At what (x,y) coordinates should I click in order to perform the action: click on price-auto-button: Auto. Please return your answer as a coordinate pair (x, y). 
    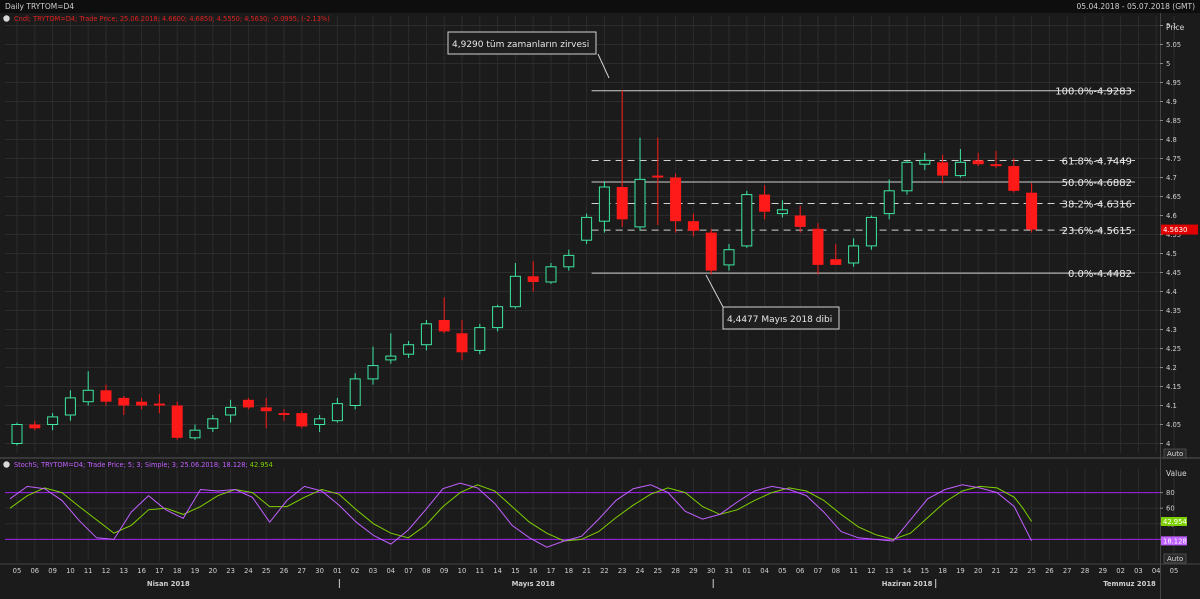
    Looking at the image, I should click on (1175, 453).